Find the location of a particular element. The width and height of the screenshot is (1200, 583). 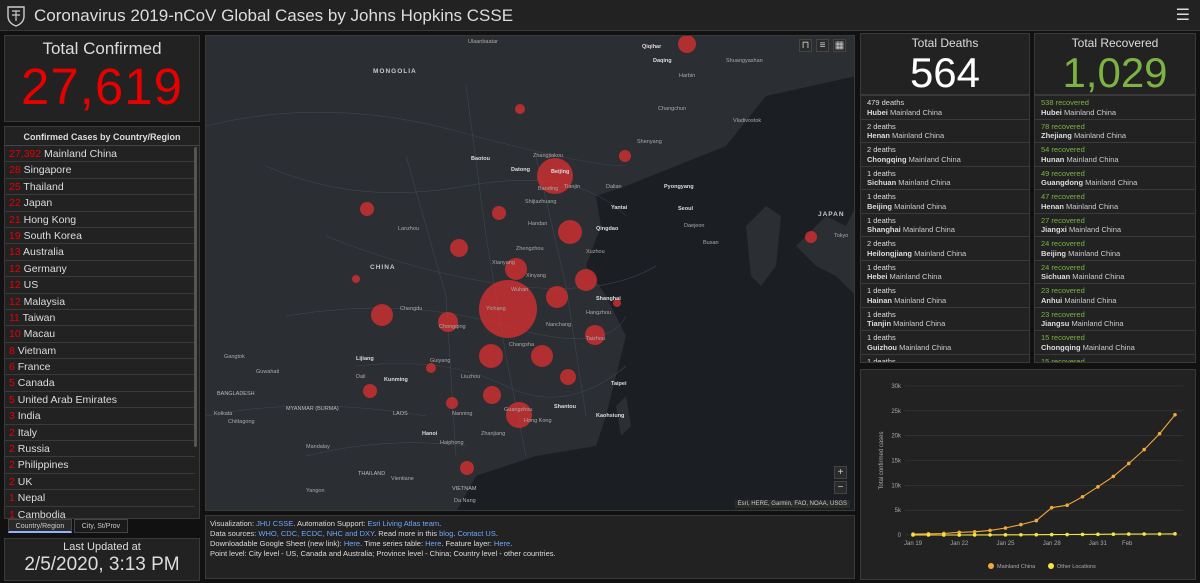

chart-data-point is located at coordinates (1051, 507).